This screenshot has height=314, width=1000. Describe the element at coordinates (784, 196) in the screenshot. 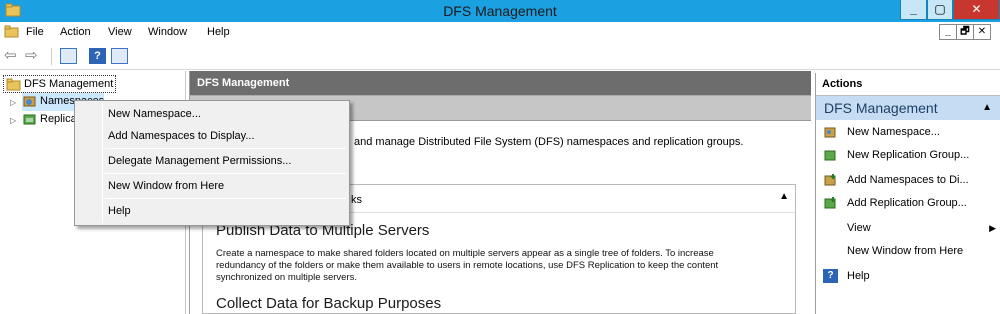

I see `collapse-up-icon: ▲` at that location.